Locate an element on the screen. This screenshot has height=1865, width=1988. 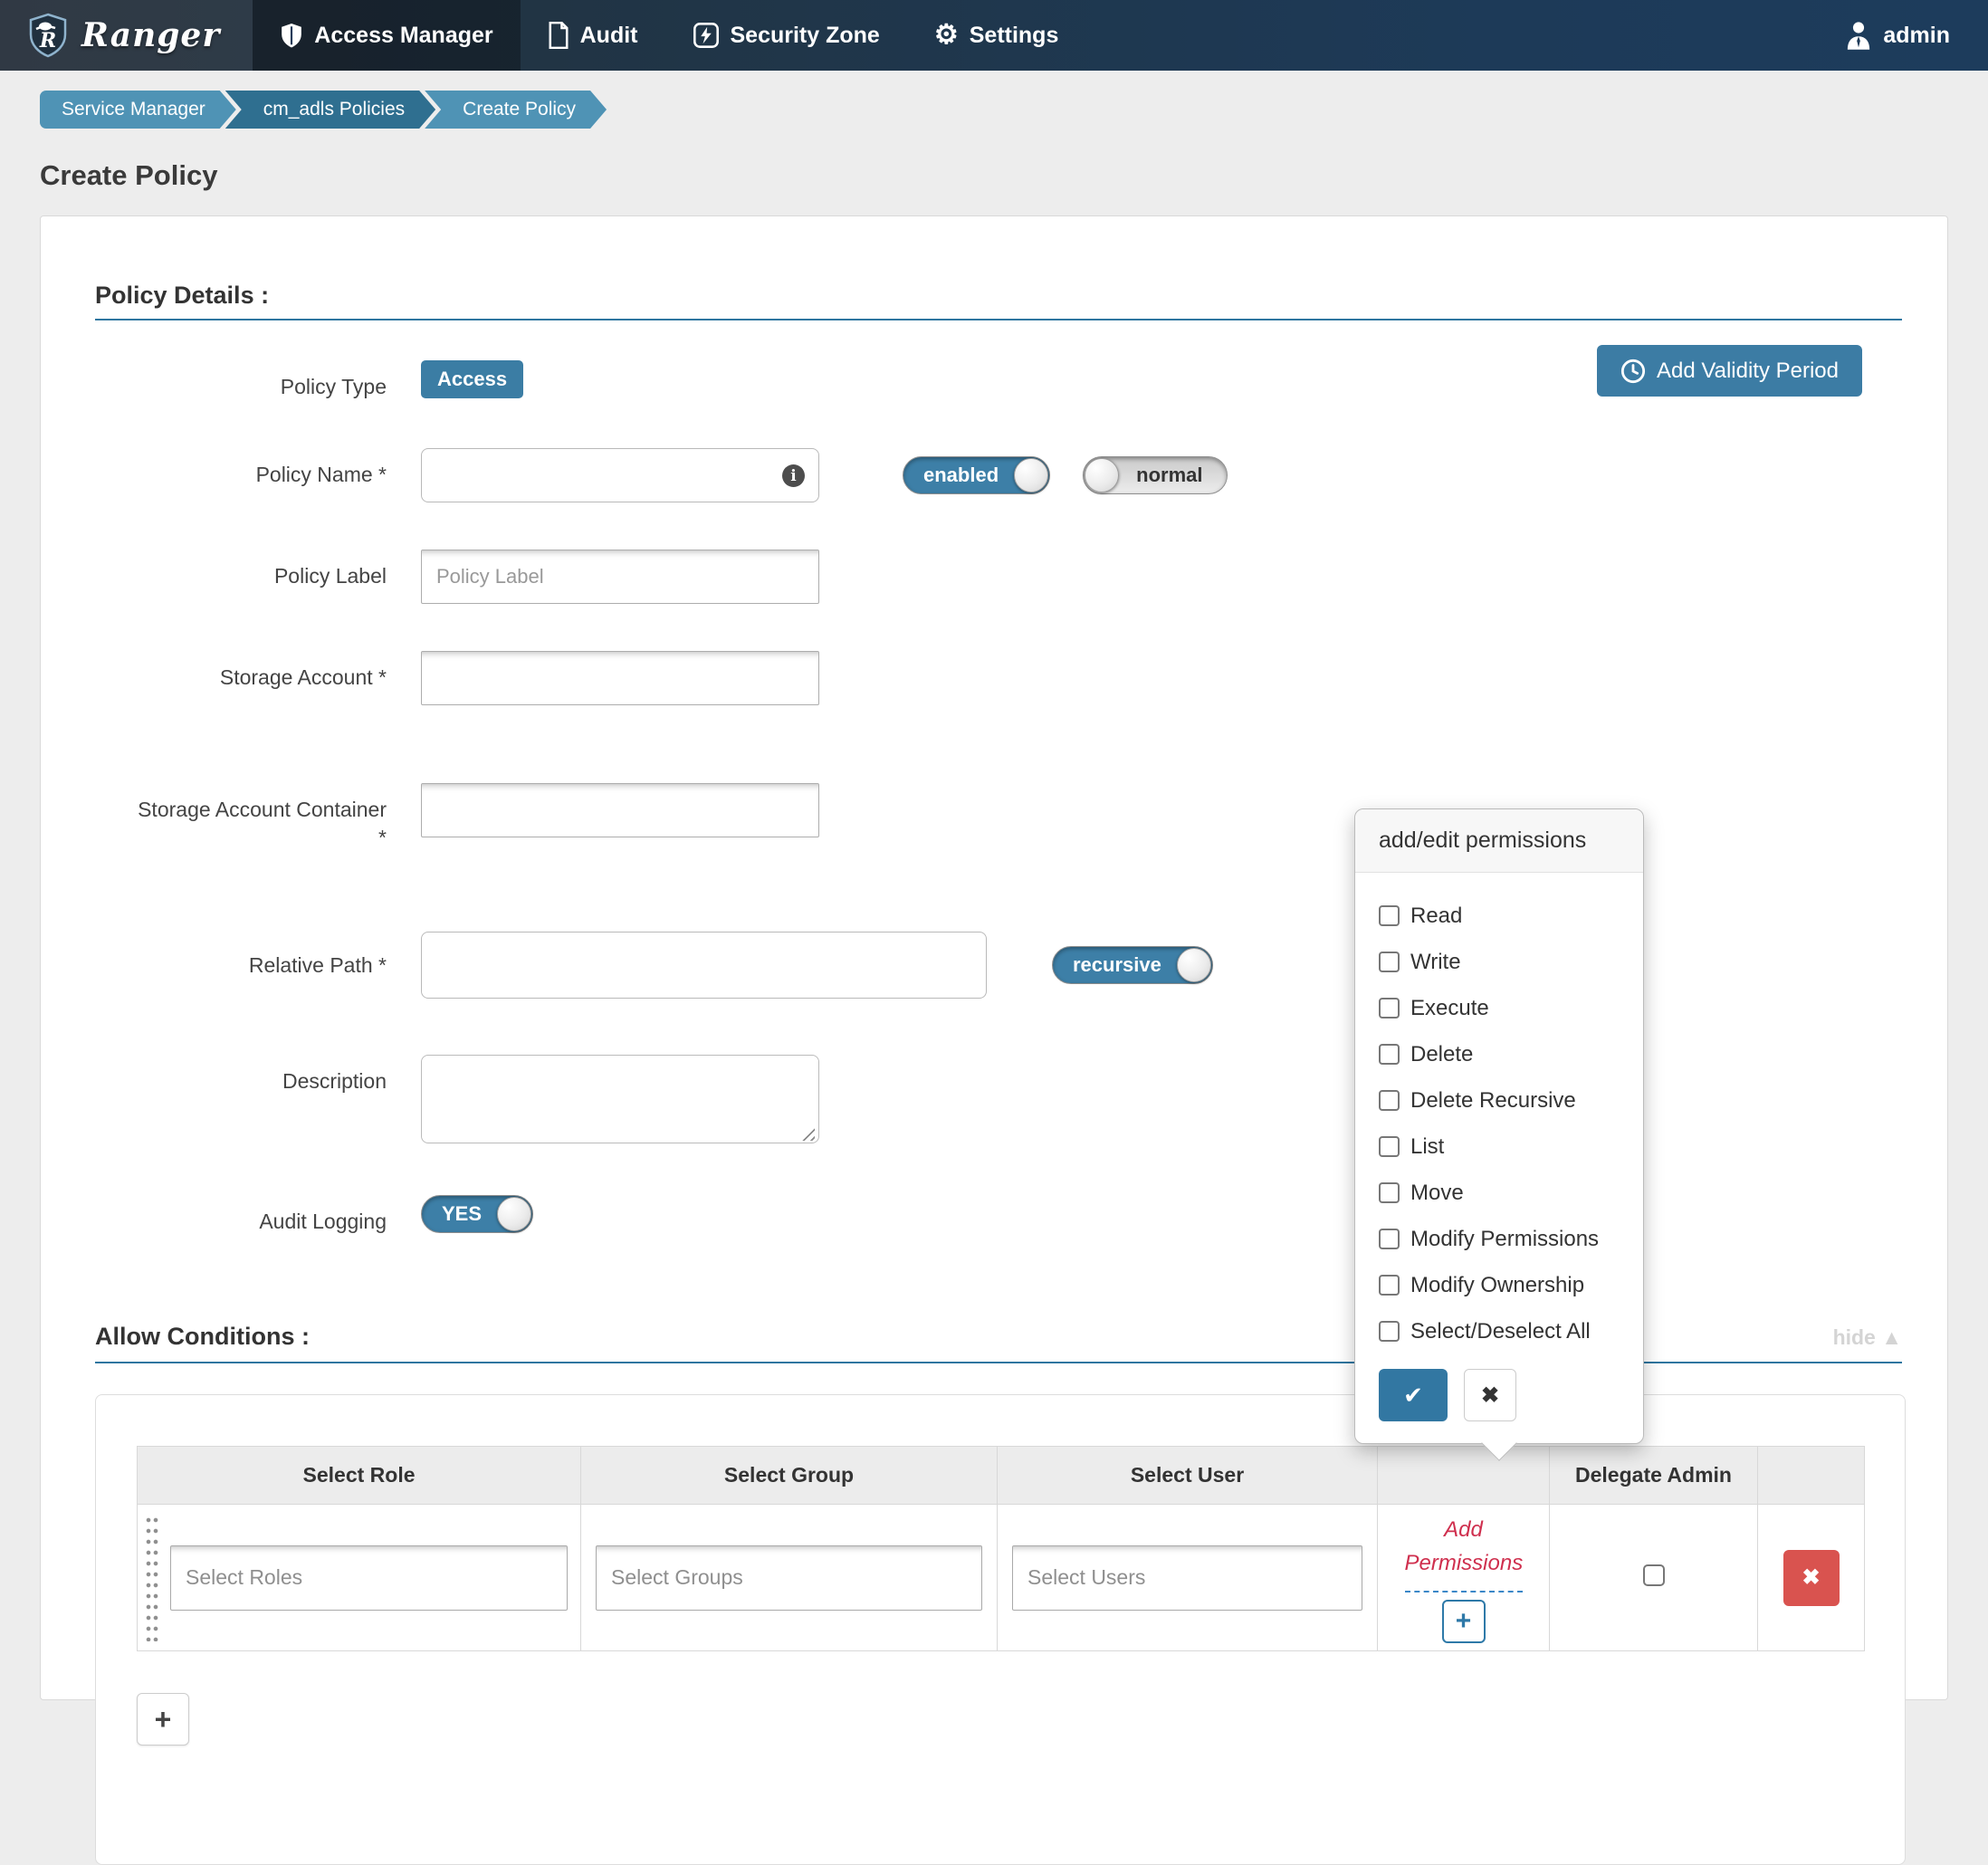
select-roles-input is located at coordinates (369, 1578).